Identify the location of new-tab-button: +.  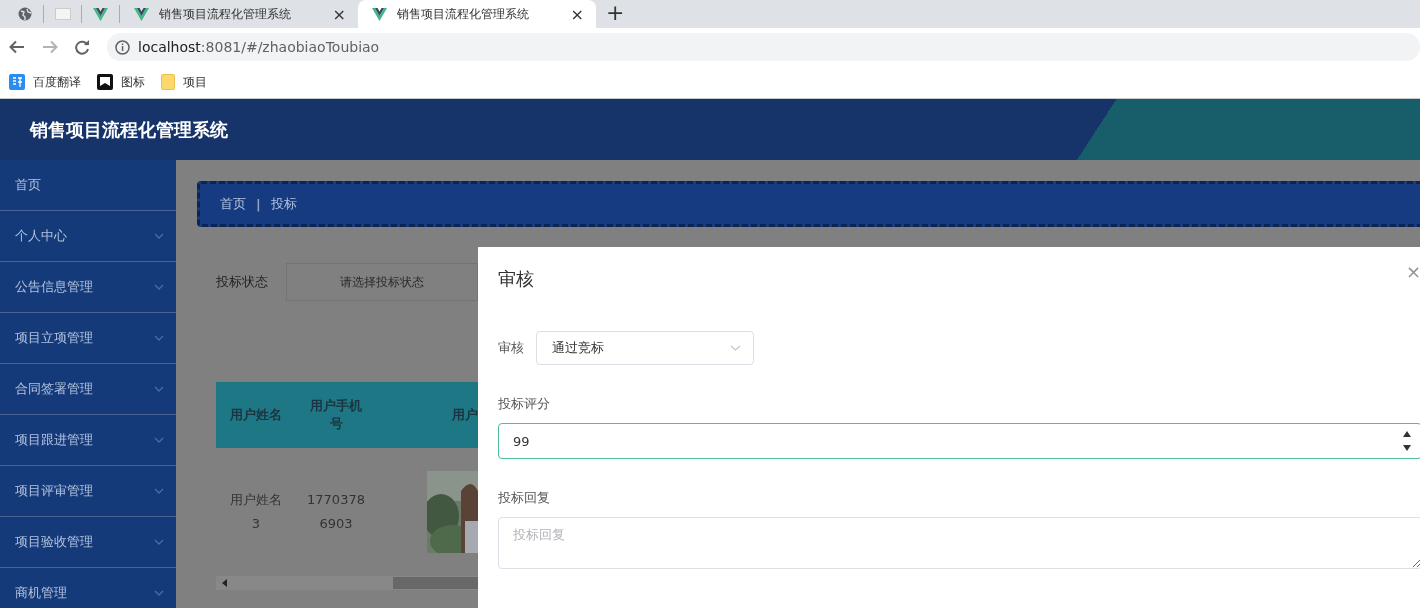
(615, 13).